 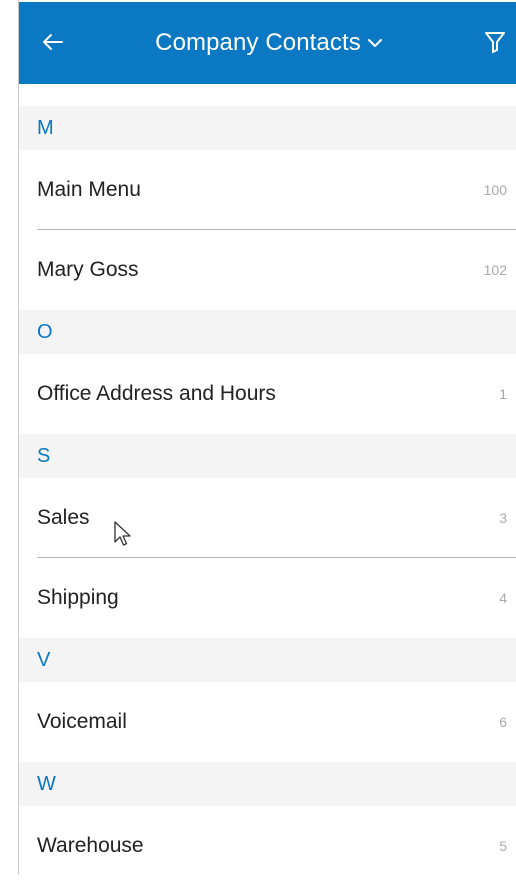 What do you see at coordinates (267, 456) in the screenshot?
I see `section-header-s: S` at bounding box center [267, 456].